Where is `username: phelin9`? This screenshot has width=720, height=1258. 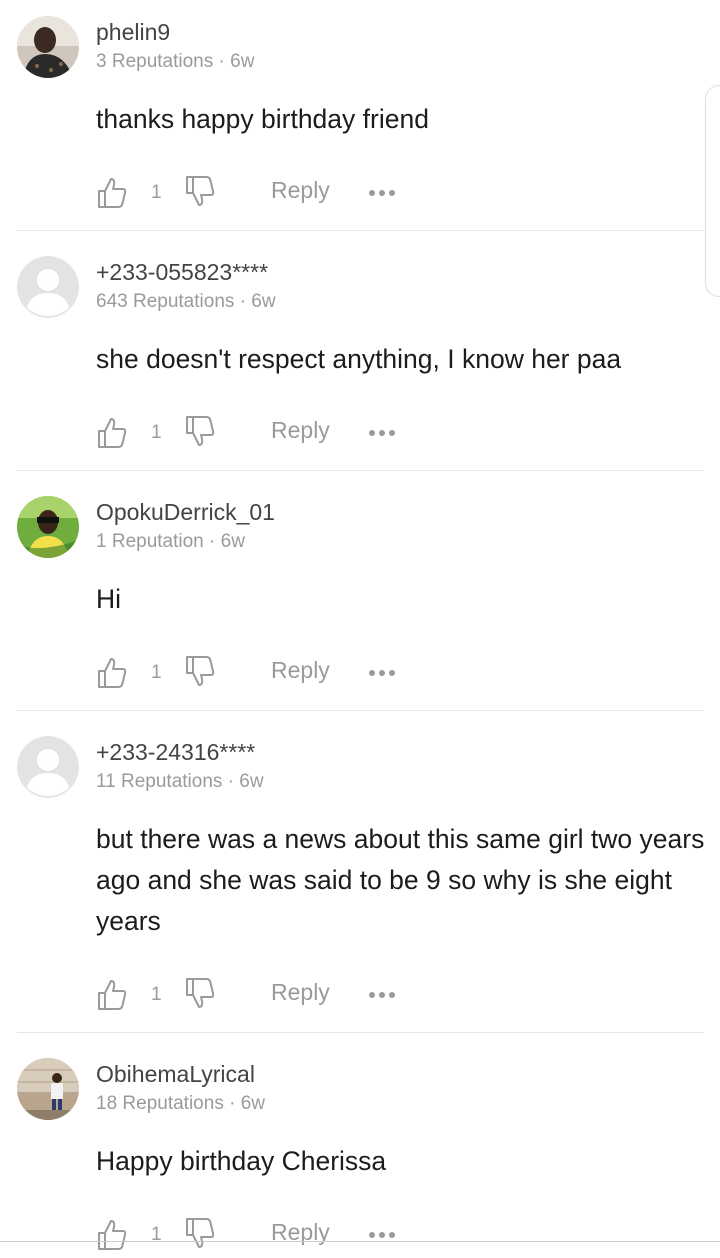
username: phelin9 is located at coordinates (133, 32).